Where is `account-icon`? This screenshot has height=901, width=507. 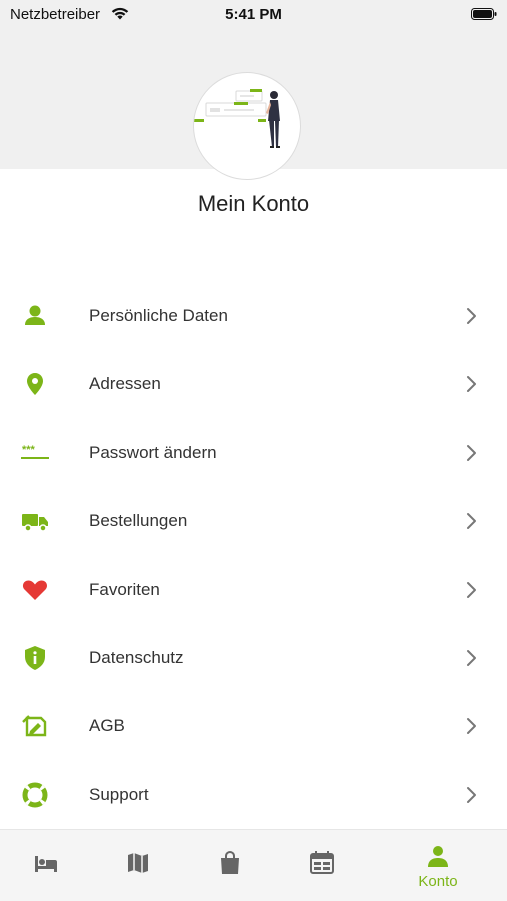
account-icon is located at coordinates (438, 856).